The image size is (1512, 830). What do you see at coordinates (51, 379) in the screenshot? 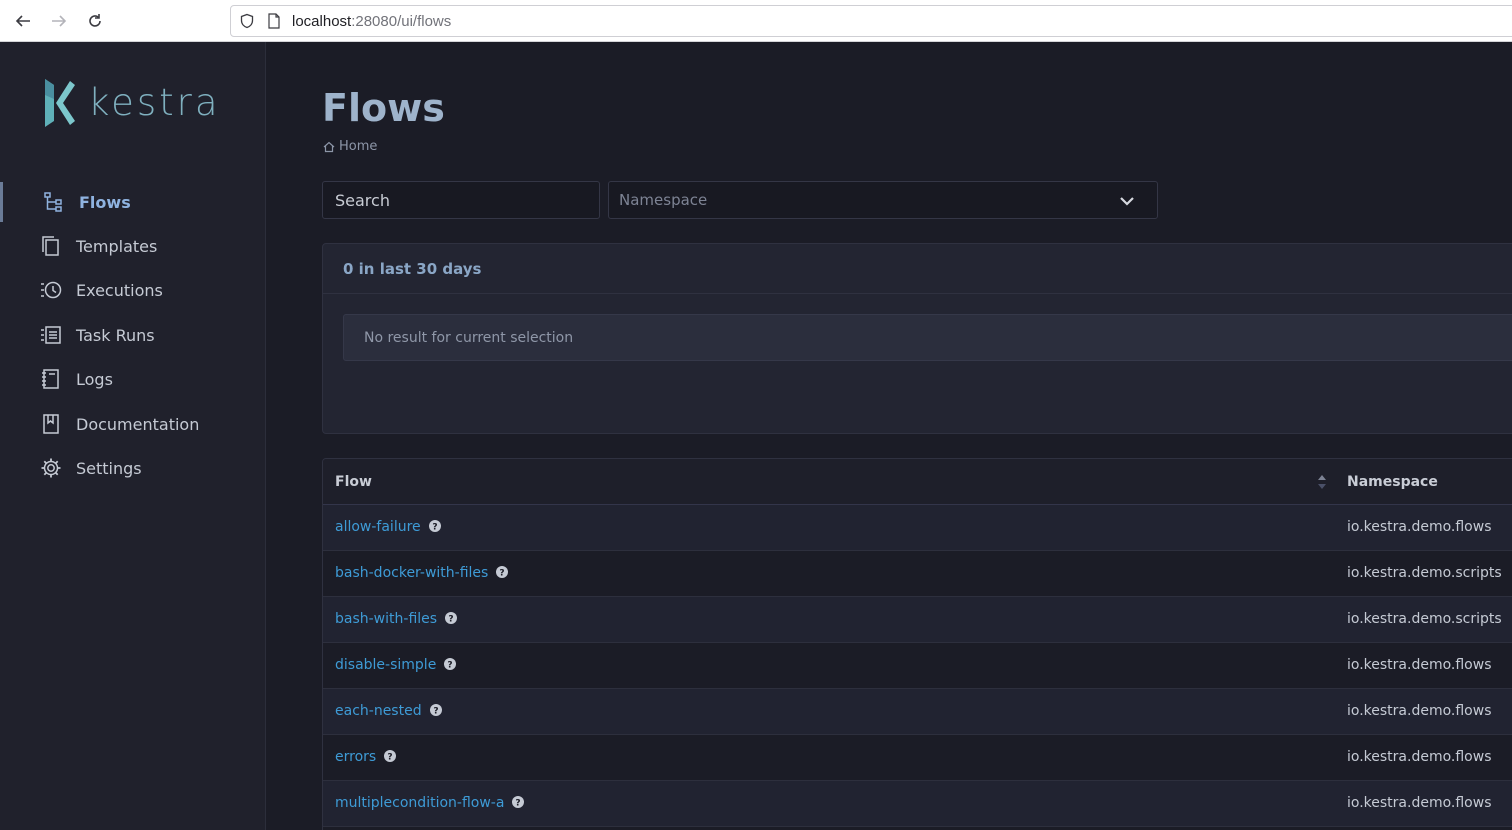
I see `logs-notebook-icon` at bounding box center [51, 379].